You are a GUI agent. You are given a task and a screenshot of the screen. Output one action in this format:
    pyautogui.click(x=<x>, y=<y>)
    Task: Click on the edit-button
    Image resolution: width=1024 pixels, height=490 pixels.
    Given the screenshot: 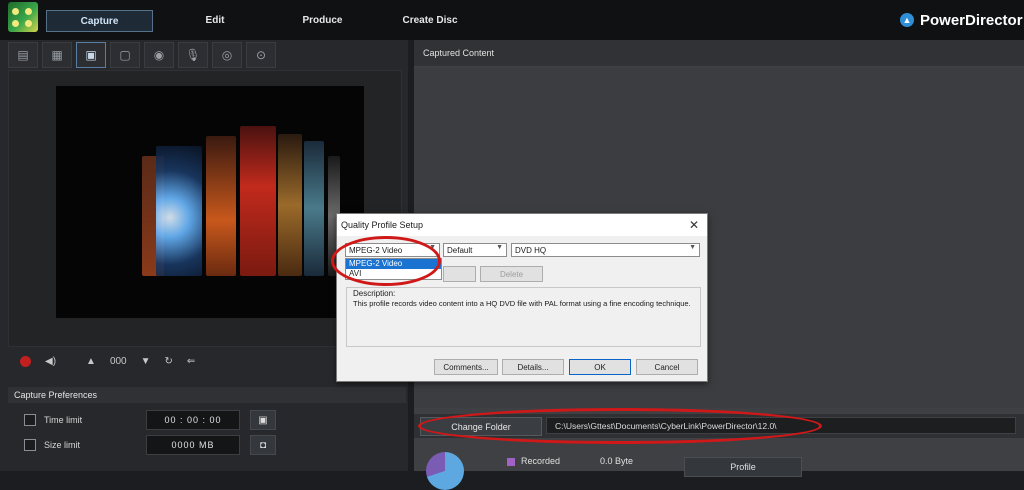 What is the action you would take?
    pyautogui.click(x=459, y=274)
    